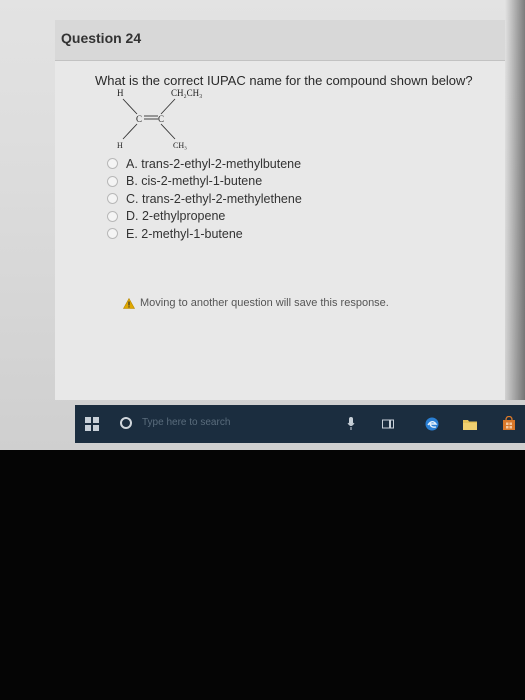 Image resolution: width=525 pixels, height=700 pixels. I want to click on option-a: A. trans-2-ethyl-2-methylbutene, so click(204, 164).